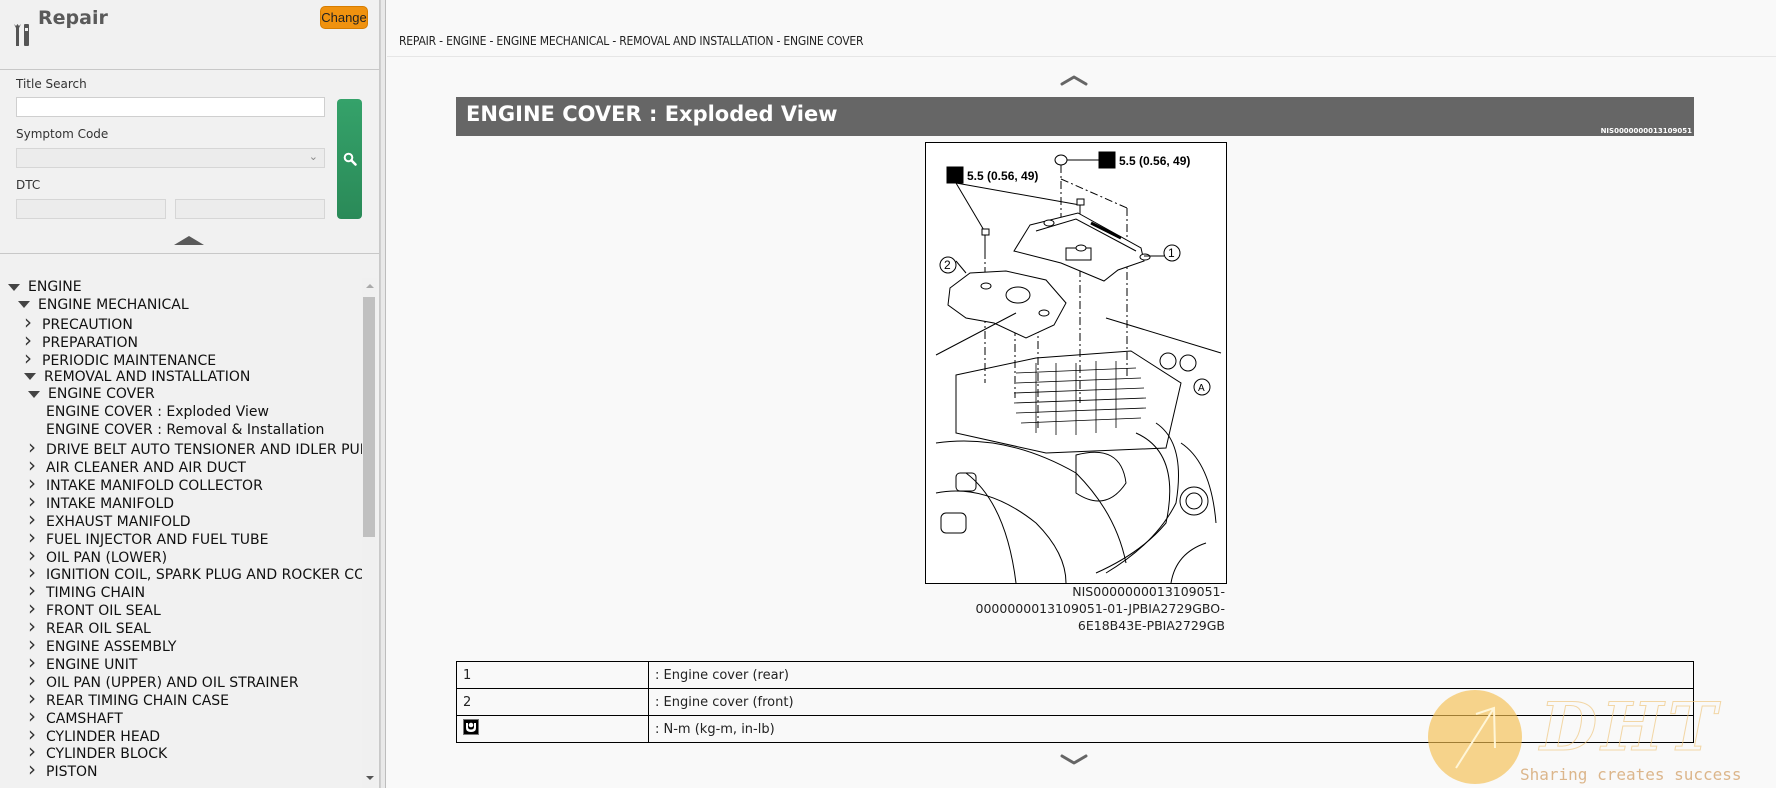 This screenshot has width=1776, height=788. What do you see at coordinates (1081, 56) in the screenshot?
I see `breadcrumb-divider` at bounding box center [1081, 56].